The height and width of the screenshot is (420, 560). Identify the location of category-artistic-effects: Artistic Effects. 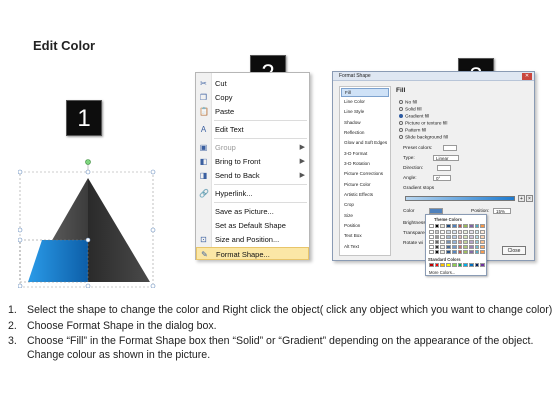
(365, 195).